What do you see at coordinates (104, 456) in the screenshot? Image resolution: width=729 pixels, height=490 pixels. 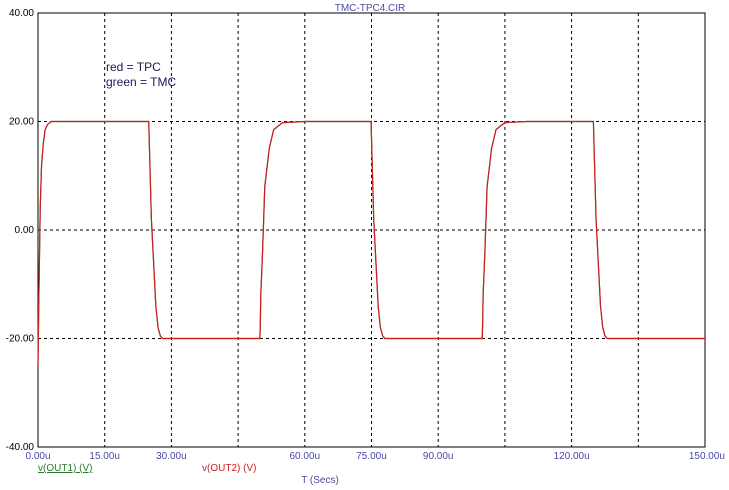 I see `x-tick-label: 15.00u` at bounding box center [104, 456].